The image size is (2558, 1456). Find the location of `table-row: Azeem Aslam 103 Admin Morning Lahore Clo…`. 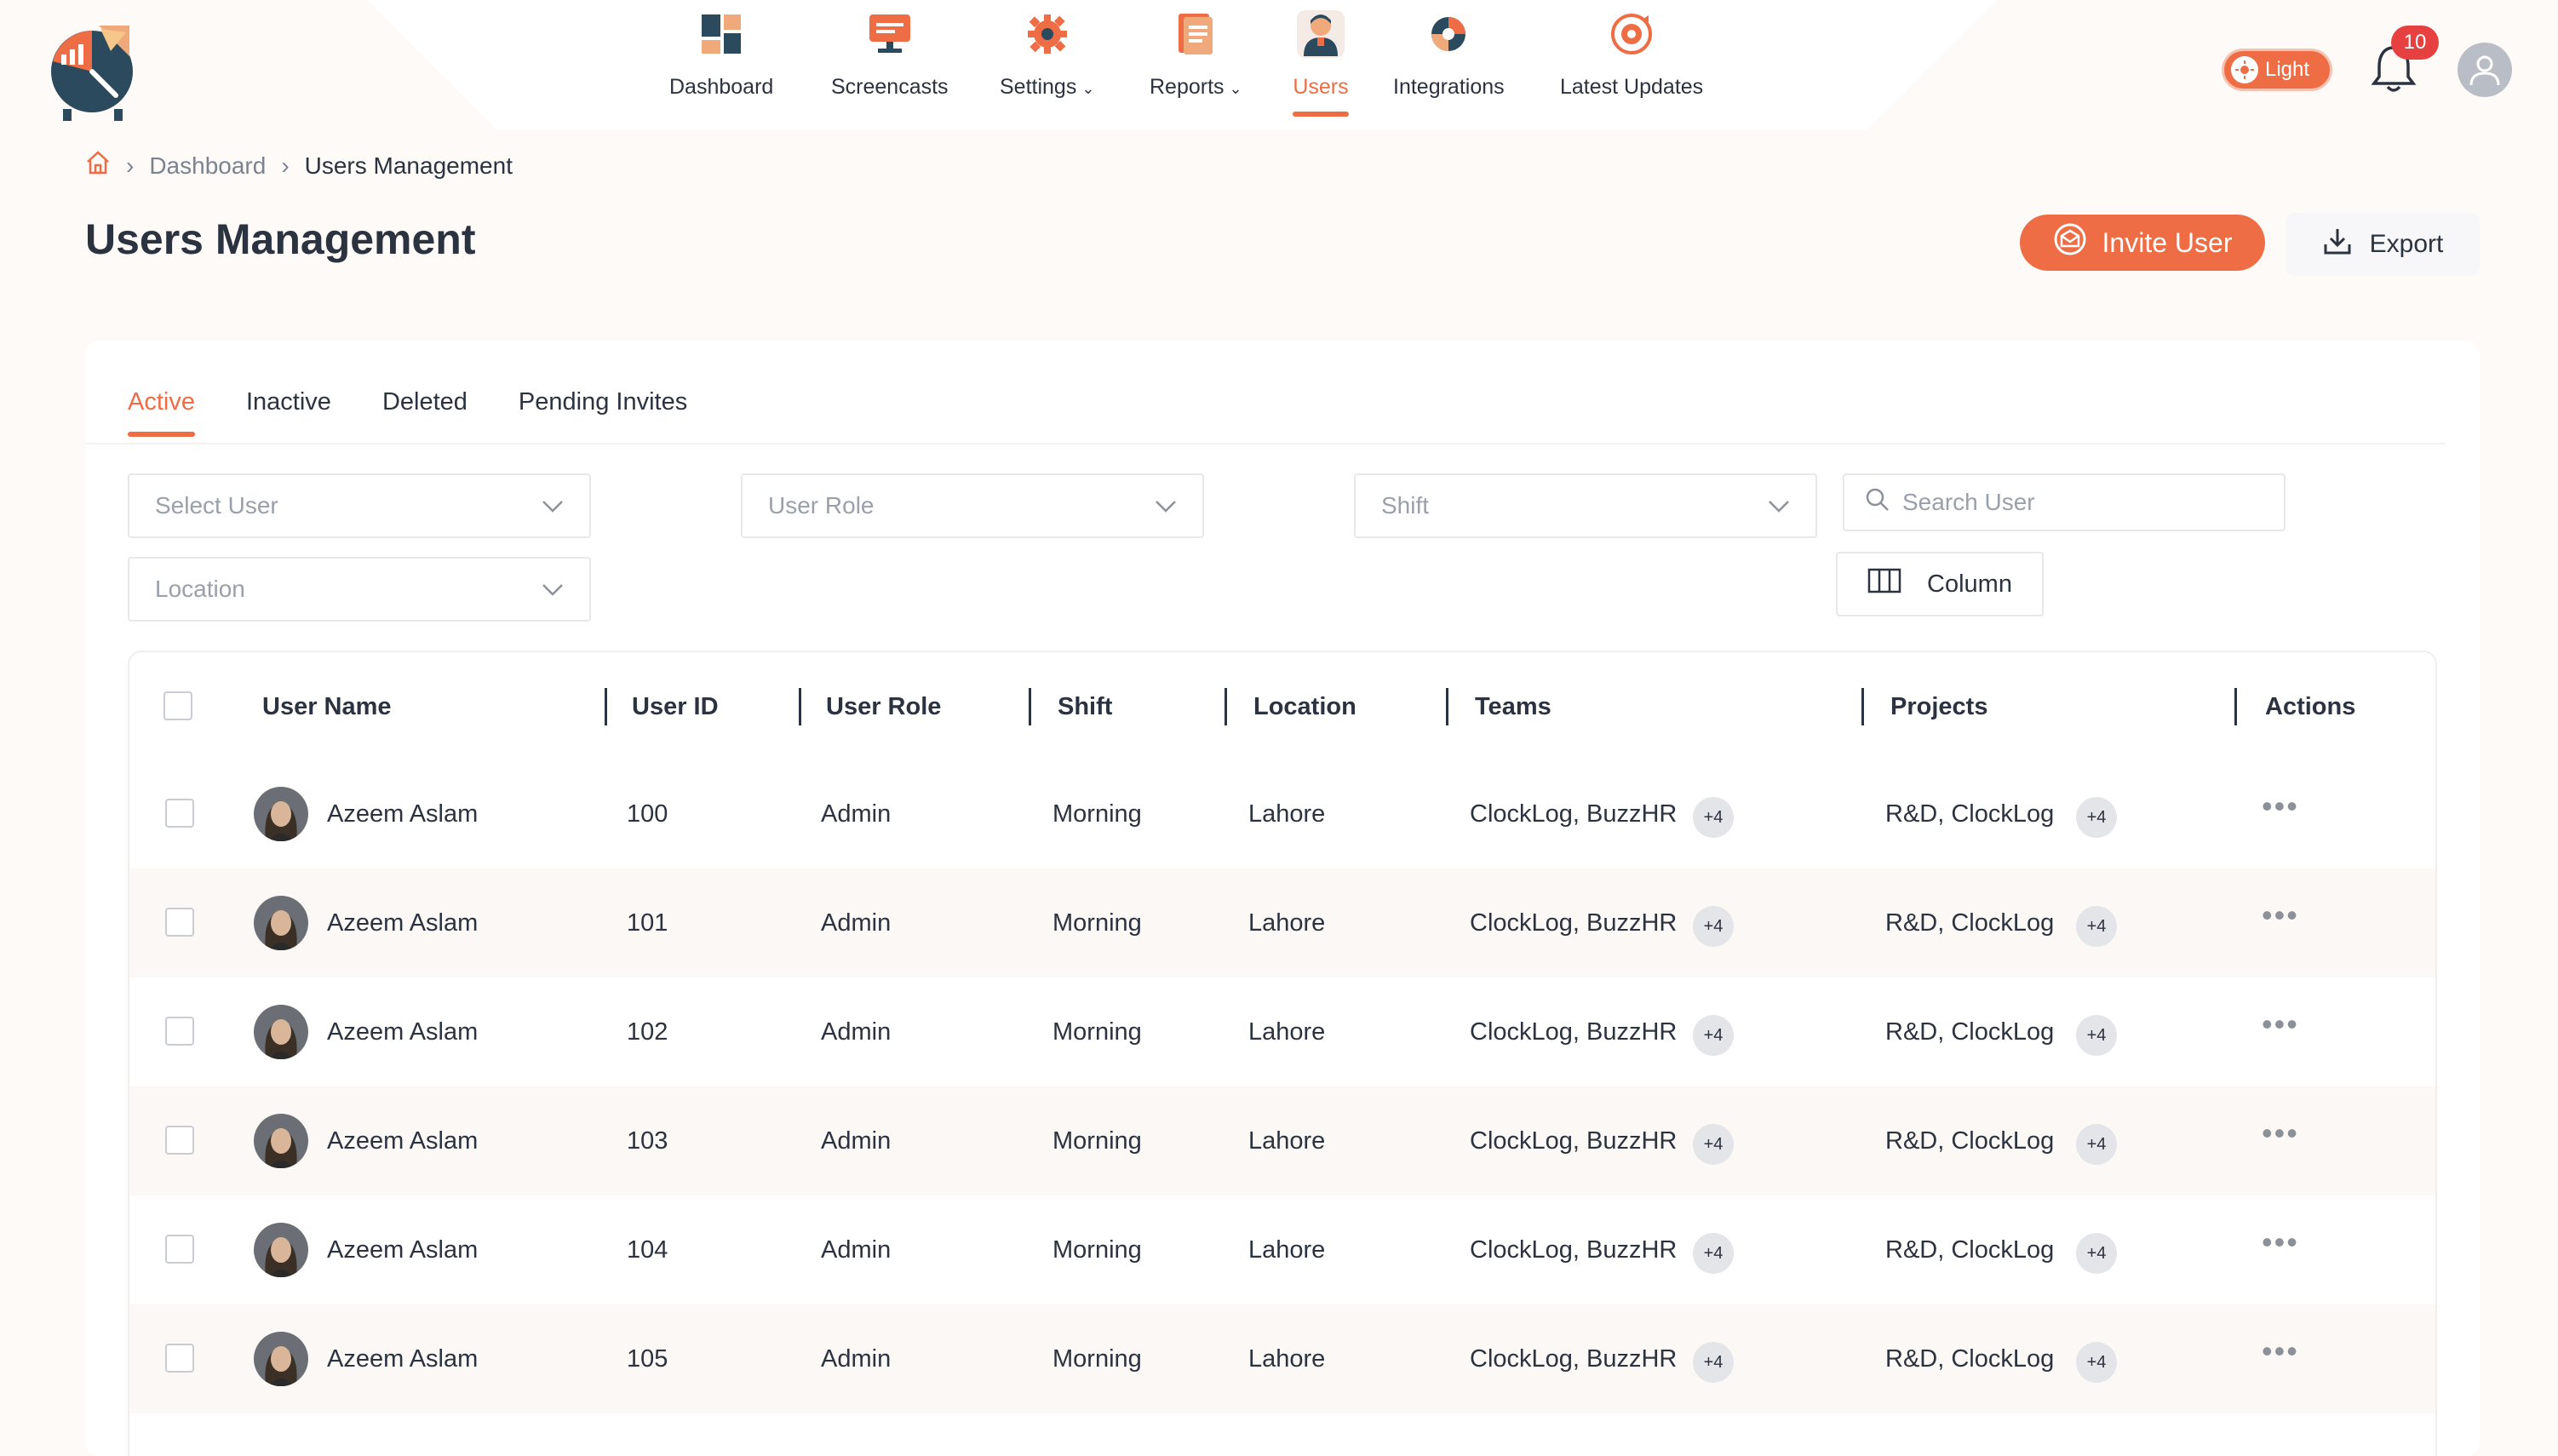

table-row: Azeem Aslam 103 Admin Morning Lahore Clo… is located at coordinates (1282, 1141).